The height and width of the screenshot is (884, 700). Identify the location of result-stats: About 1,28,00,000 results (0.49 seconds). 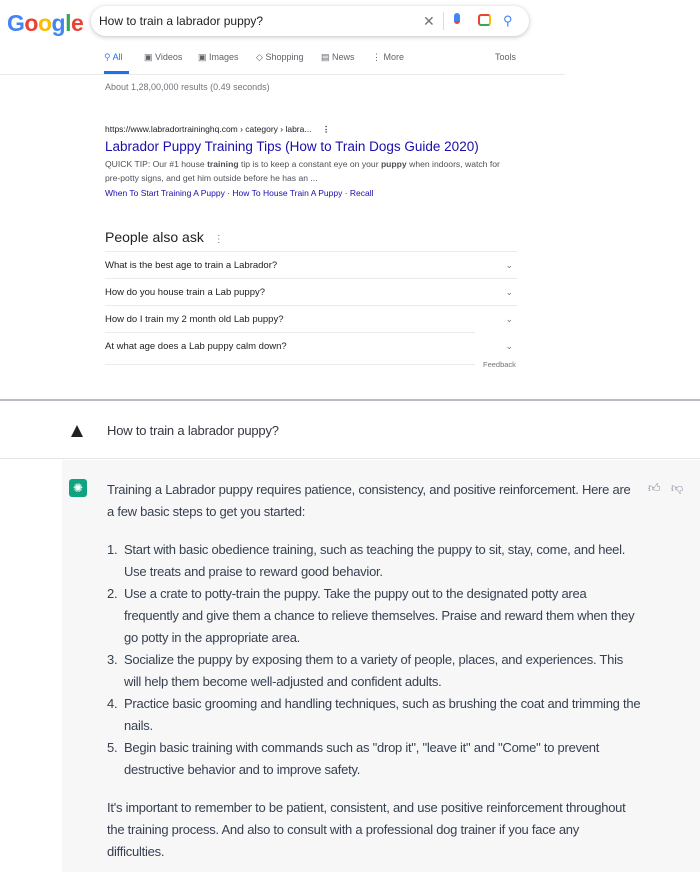
(187, 87).